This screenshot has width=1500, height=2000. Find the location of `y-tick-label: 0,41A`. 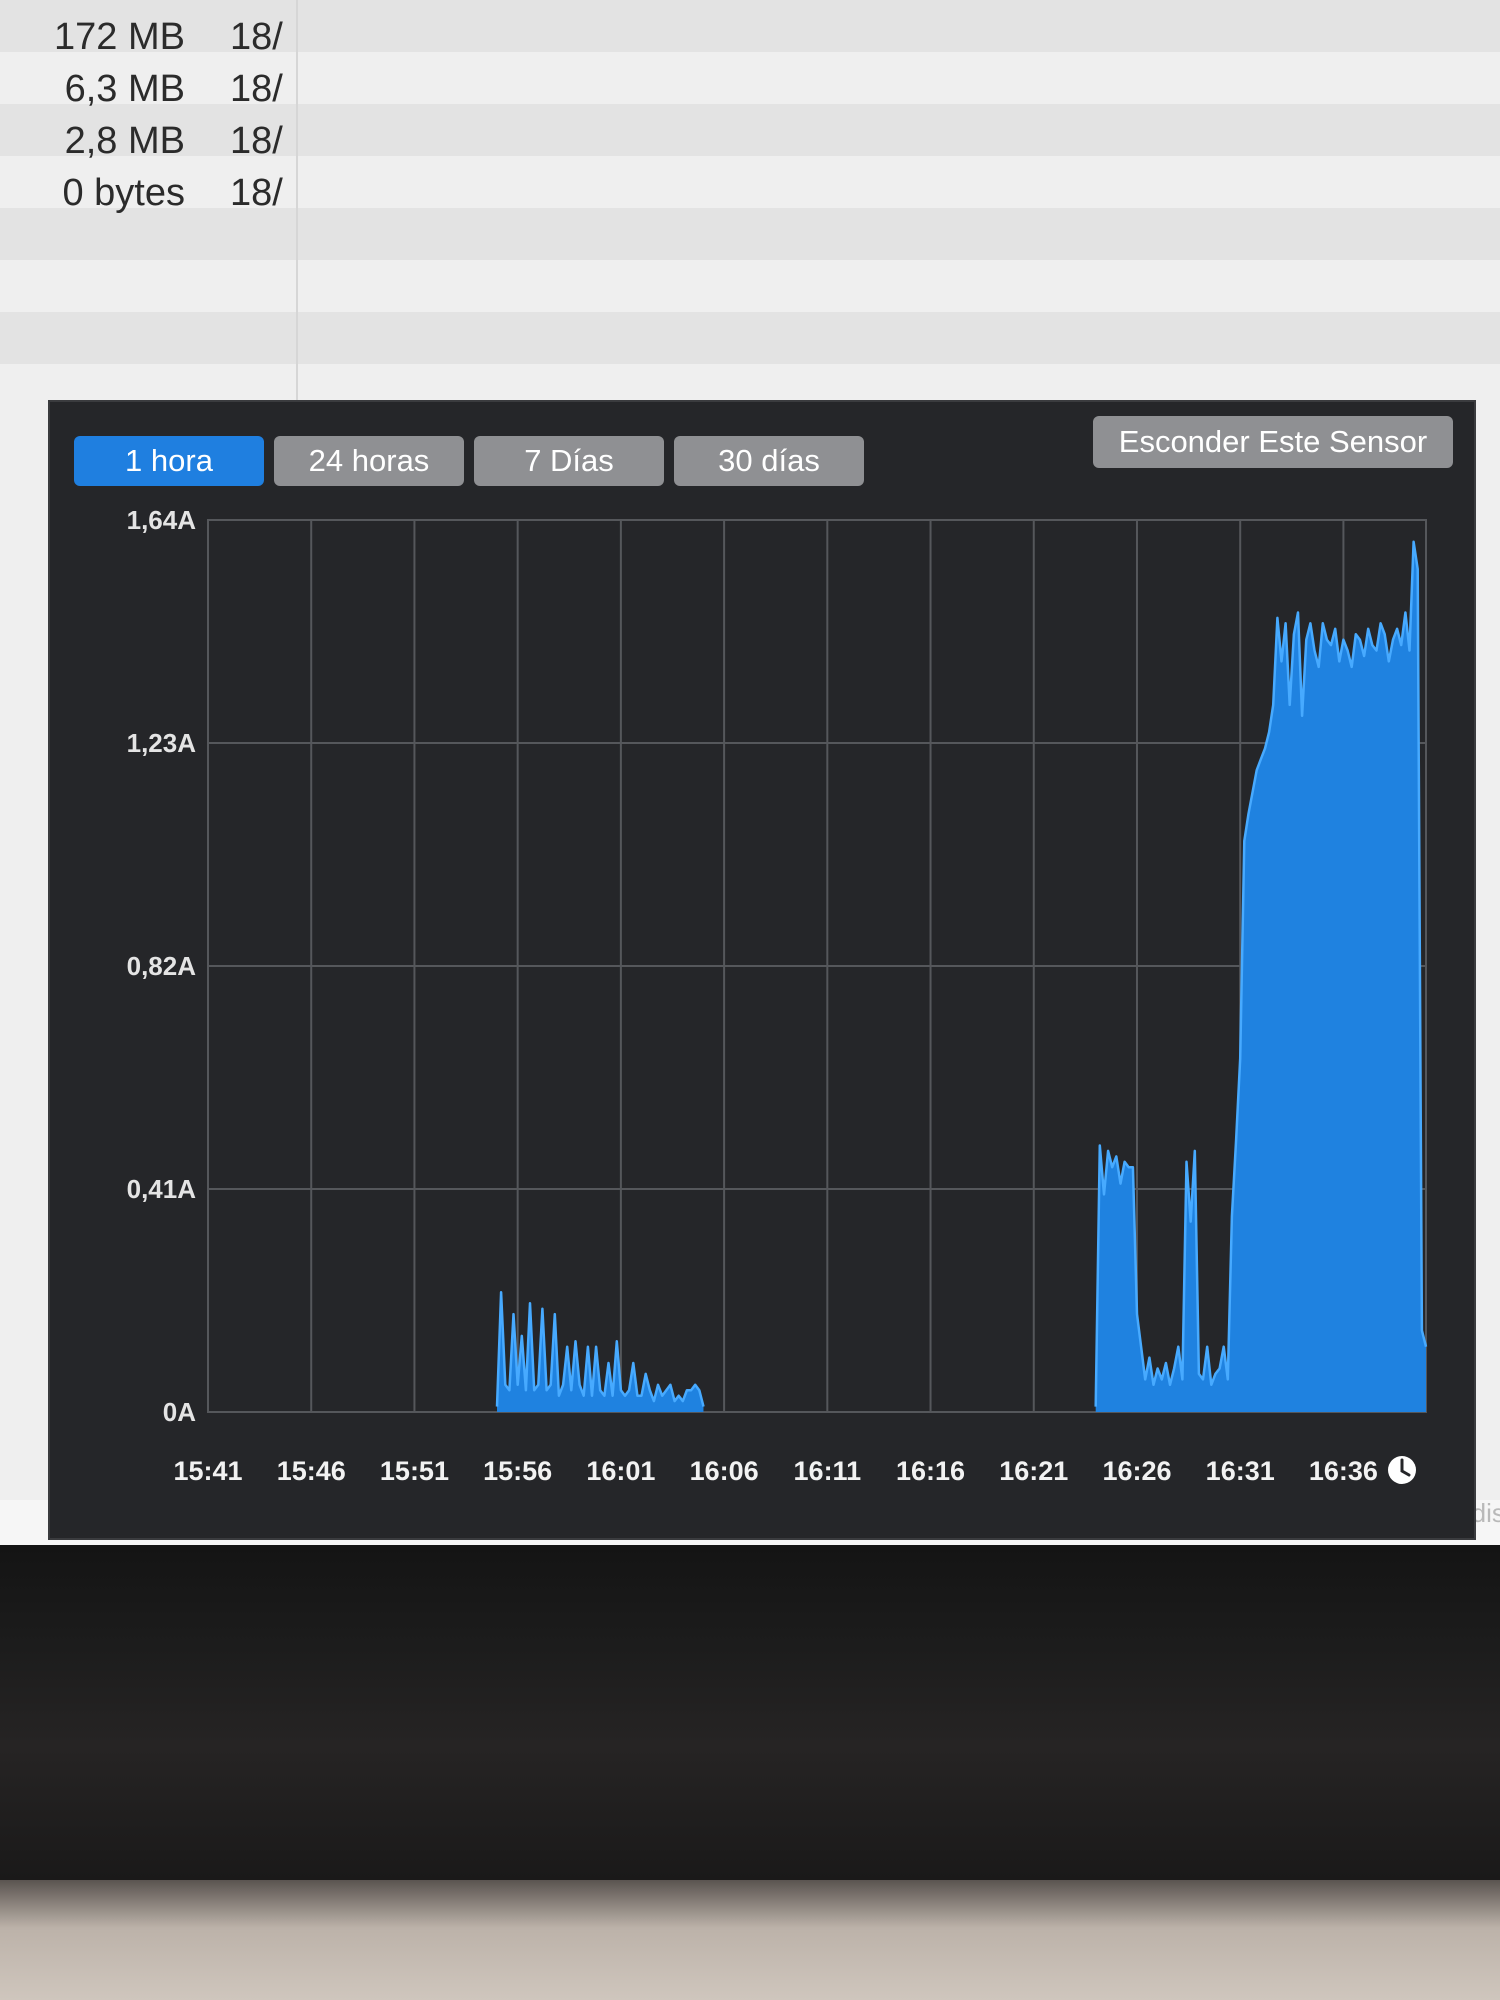

y-tick-label: 0,41A is located at coordinates (162, 1189).